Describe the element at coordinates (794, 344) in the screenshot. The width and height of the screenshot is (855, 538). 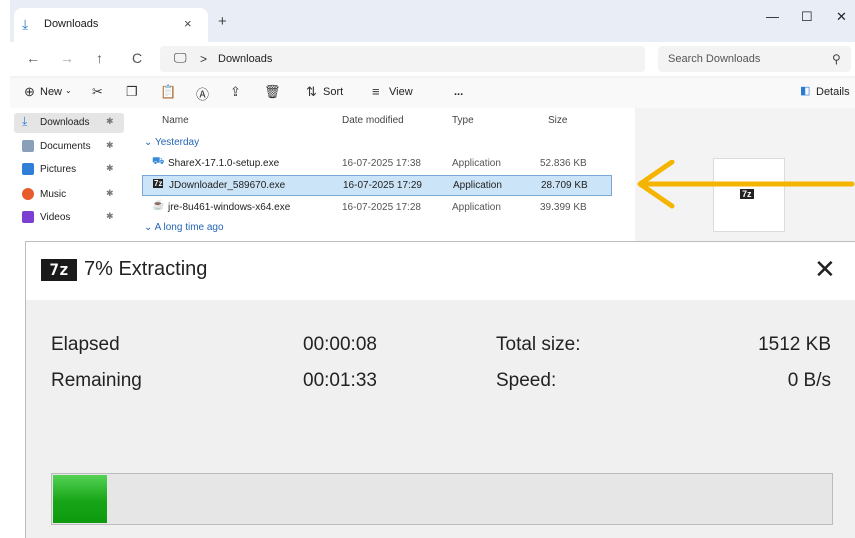
I see `total-size-value: 1512 KB` at that location.